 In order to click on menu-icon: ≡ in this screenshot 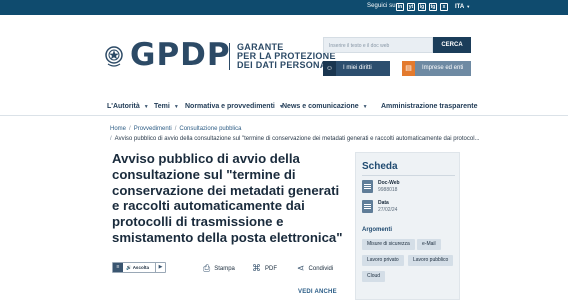, I will do `click(118, 267)`.